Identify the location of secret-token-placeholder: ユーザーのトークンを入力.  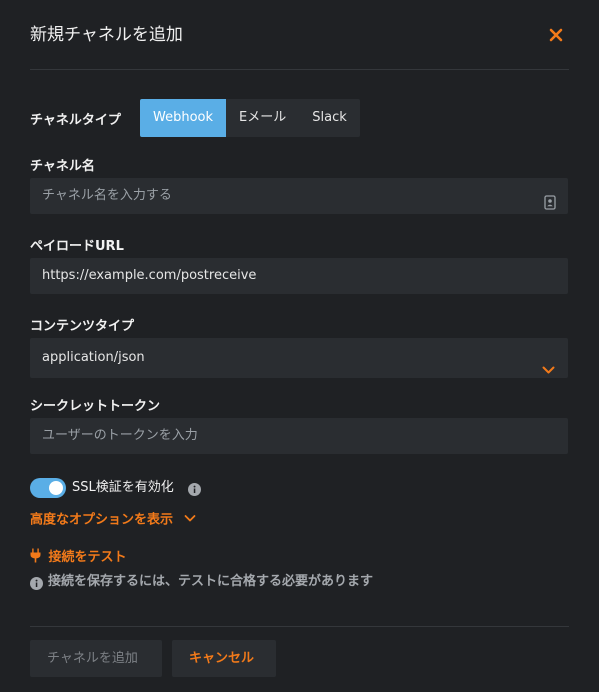
(120, 435).